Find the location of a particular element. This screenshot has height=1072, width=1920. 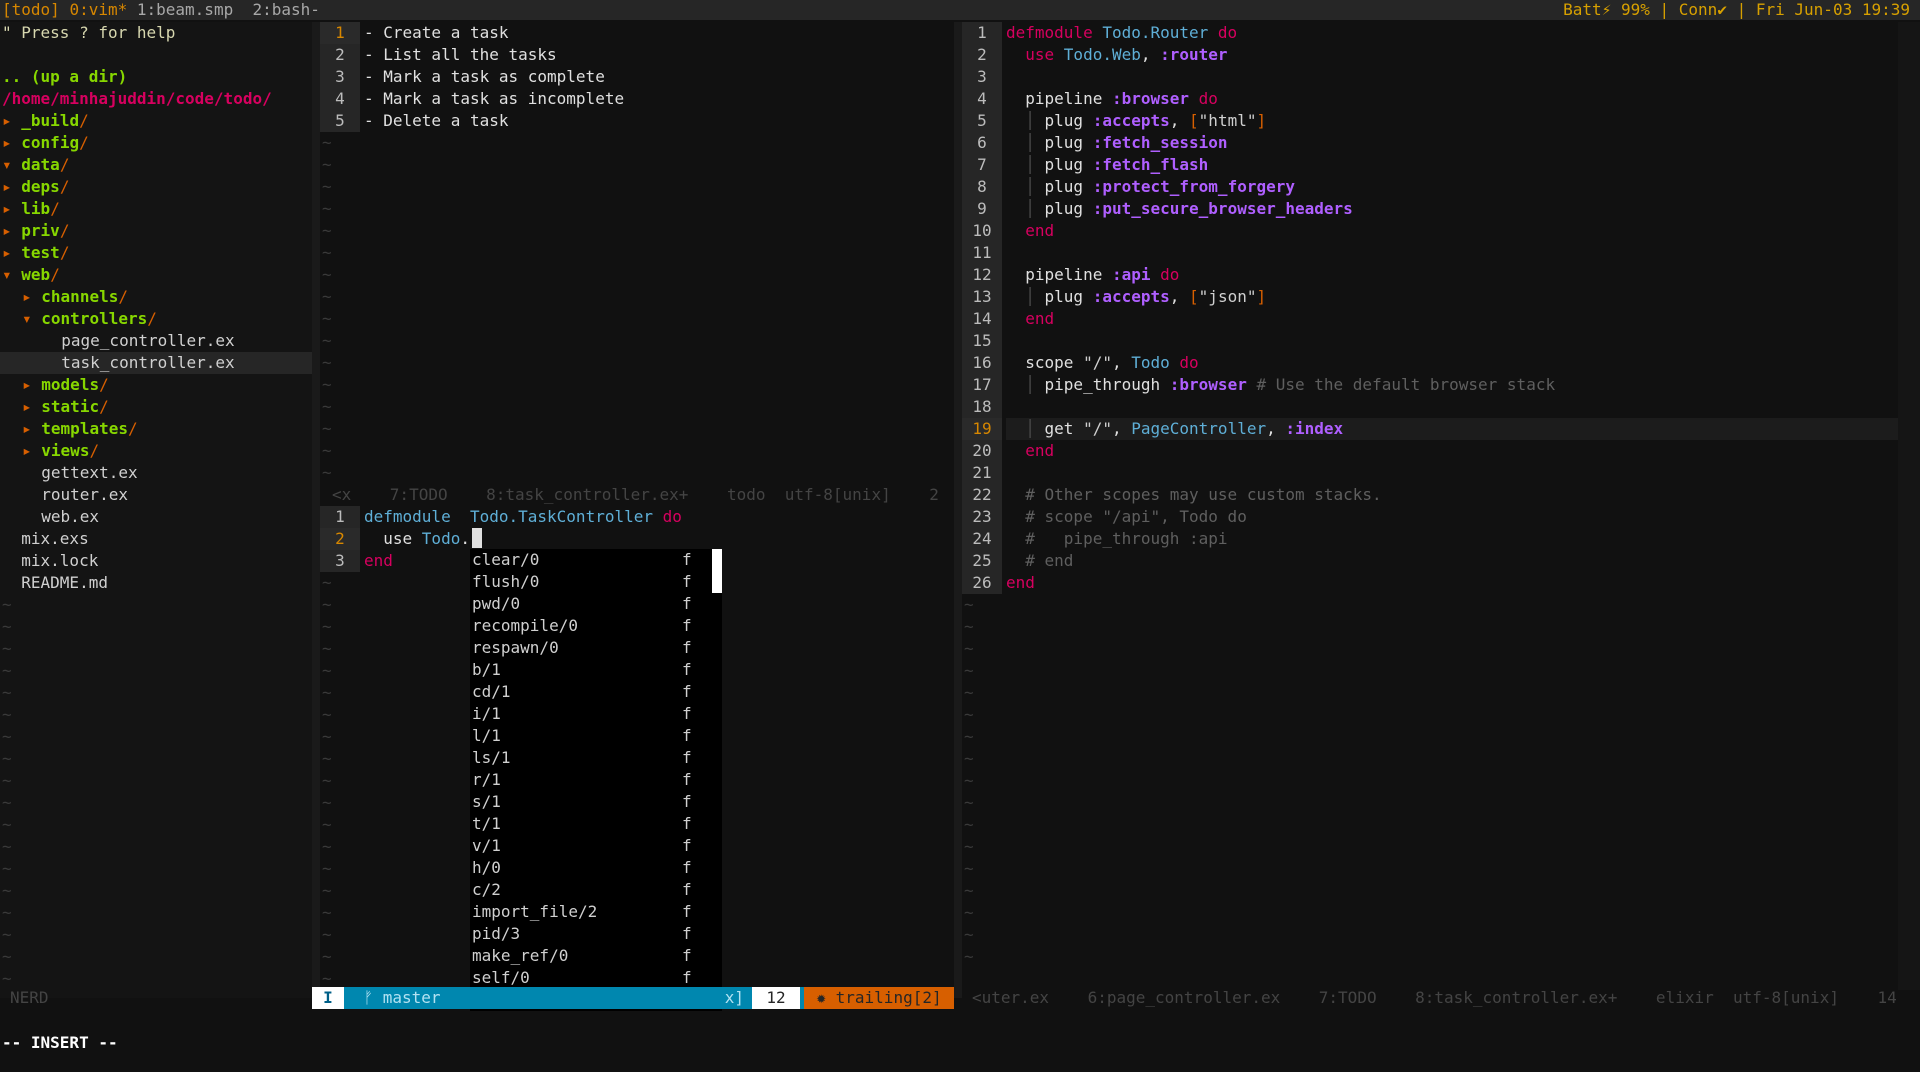

tree-folder: ▸ test/ is located at coordinates (156, 253).